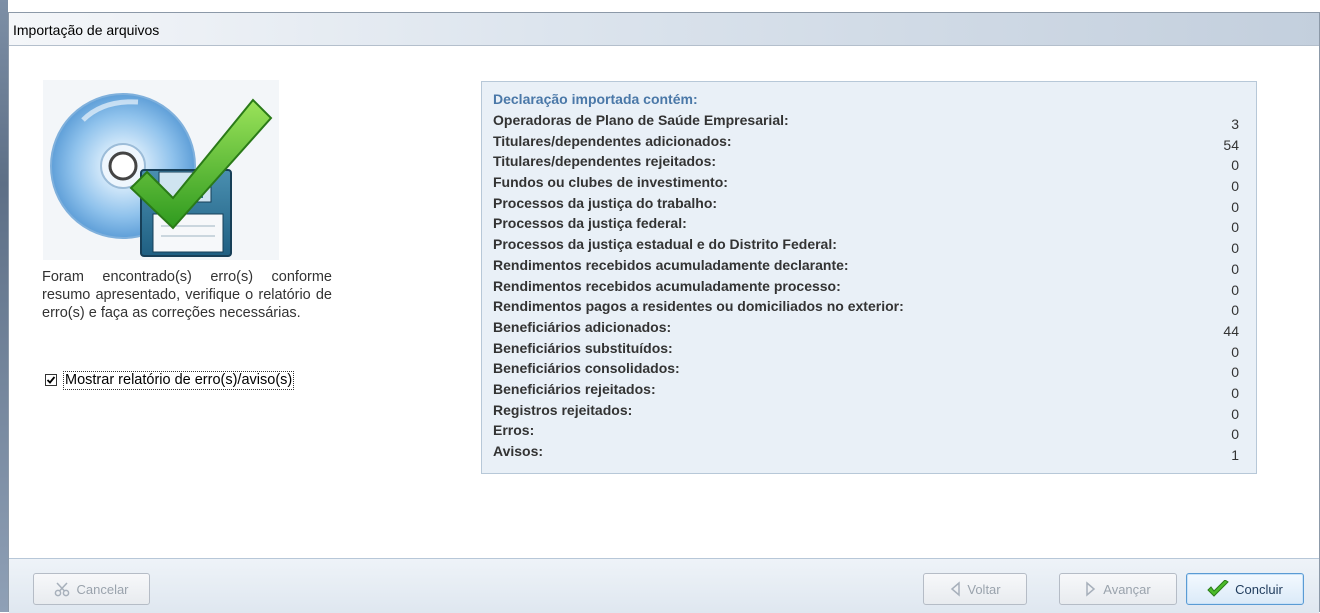 The image size is (1320, 613). What do you see at coordinates (514, 430) in the screenshot?
I see `summary-row-label: Erros:` at bounding box center [514, 430].